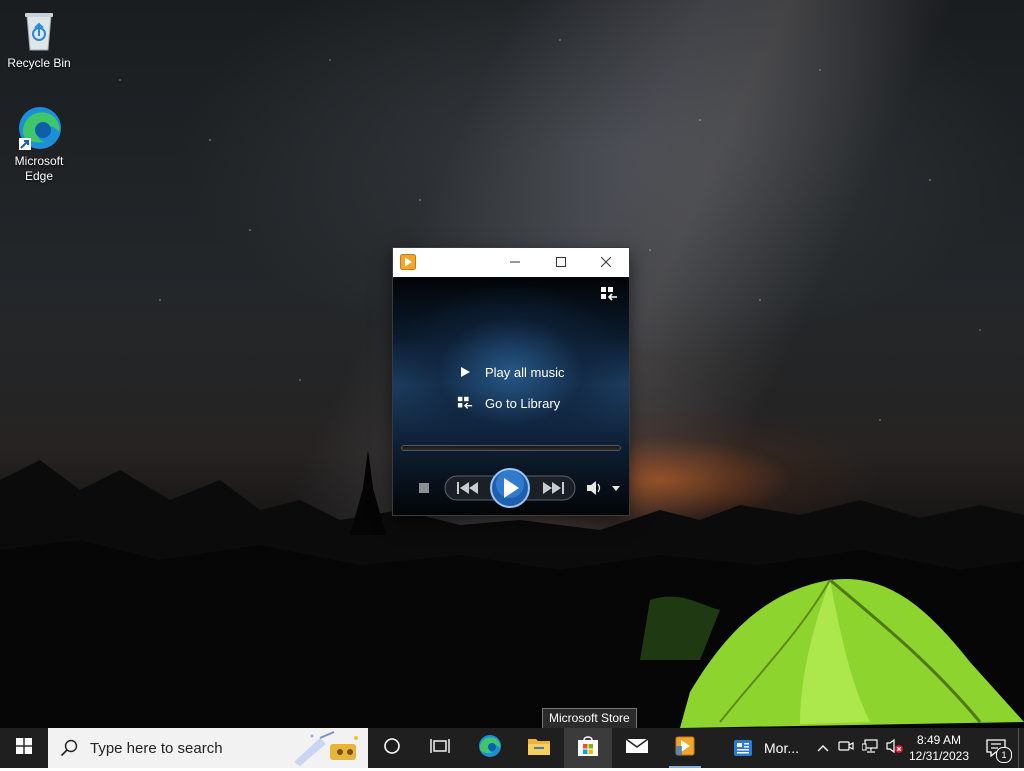 This screenshot has width=1024, height=771. Describe the element at coordinates (852, 653) in the screenshot. I see `glowing-tent` at that location.